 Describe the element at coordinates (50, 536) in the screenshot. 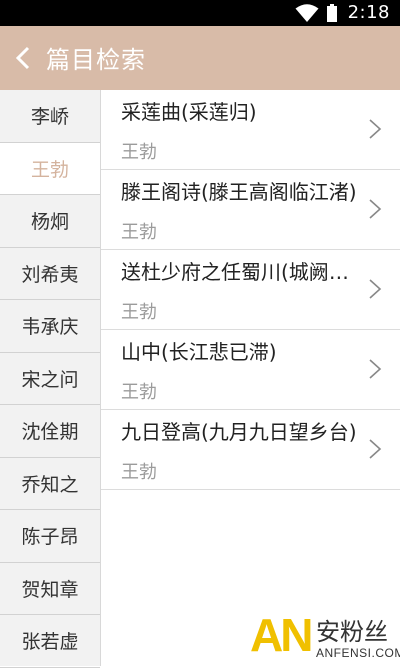

I see `sidebar-item-chenziang: 陈子昂` at that location.